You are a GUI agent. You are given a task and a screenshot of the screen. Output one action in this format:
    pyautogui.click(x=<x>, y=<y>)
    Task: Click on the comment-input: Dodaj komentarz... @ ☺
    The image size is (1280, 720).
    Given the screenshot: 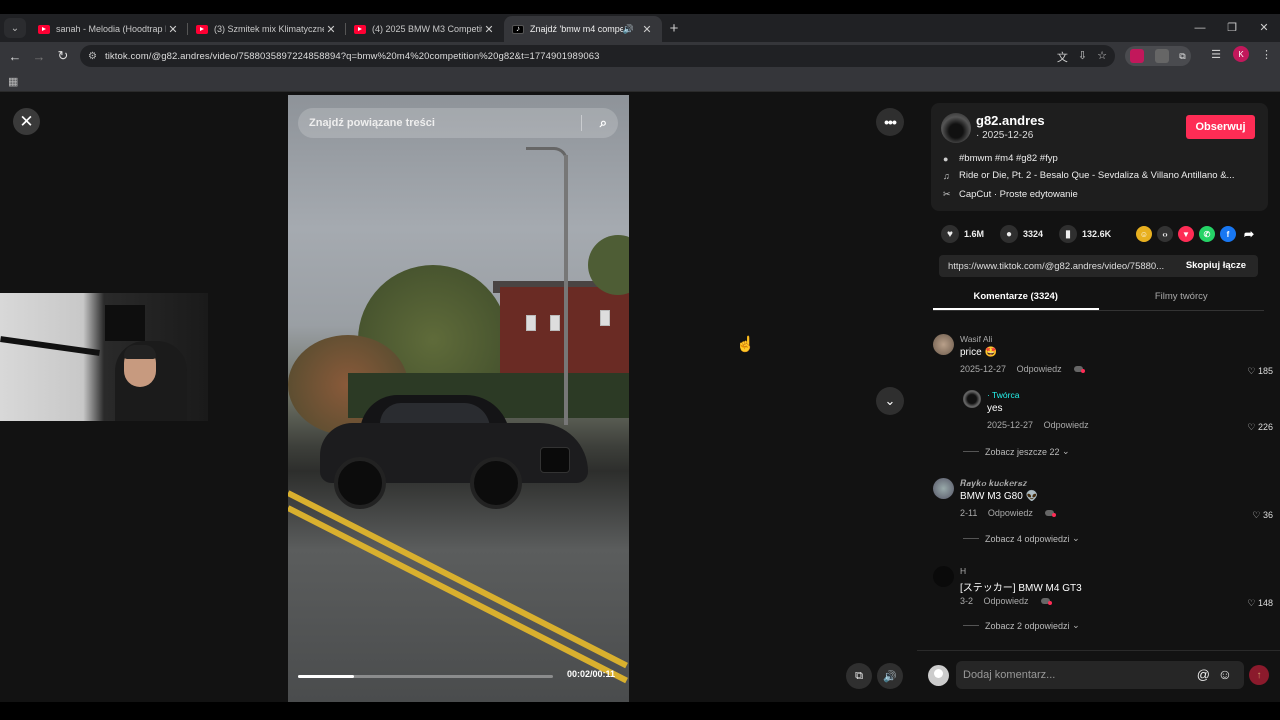 What is the action you would take?
    pyautogui.click(x=1100, y=675)
    